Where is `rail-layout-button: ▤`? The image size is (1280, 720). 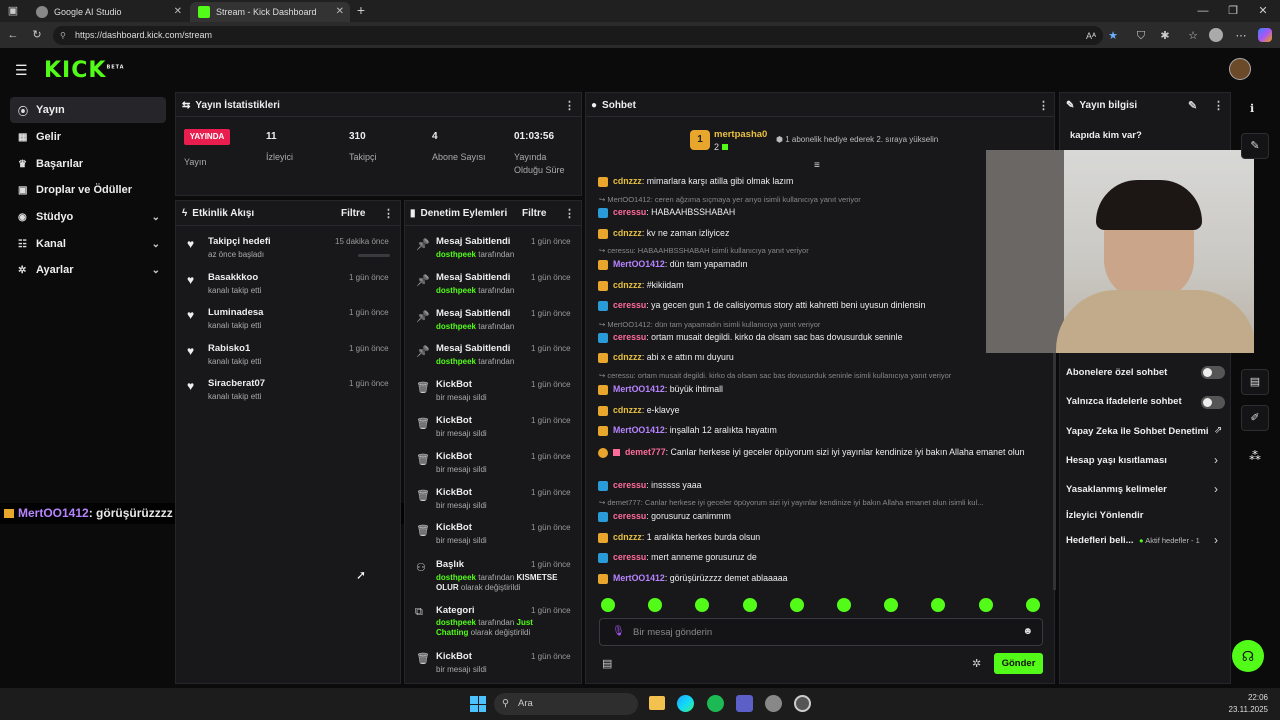 rail-layout-button: ▤ is located at coordinates (1255, 382).